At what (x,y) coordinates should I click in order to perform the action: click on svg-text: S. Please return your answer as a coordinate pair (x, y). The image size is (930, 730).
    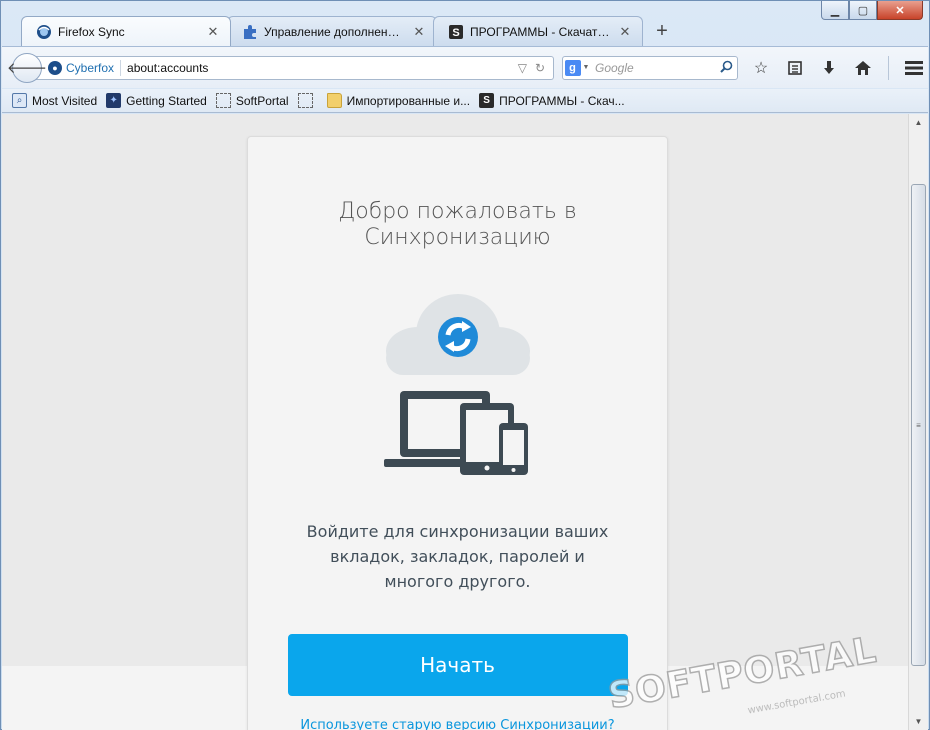
    Looking at the image, I should click on (455, 33).